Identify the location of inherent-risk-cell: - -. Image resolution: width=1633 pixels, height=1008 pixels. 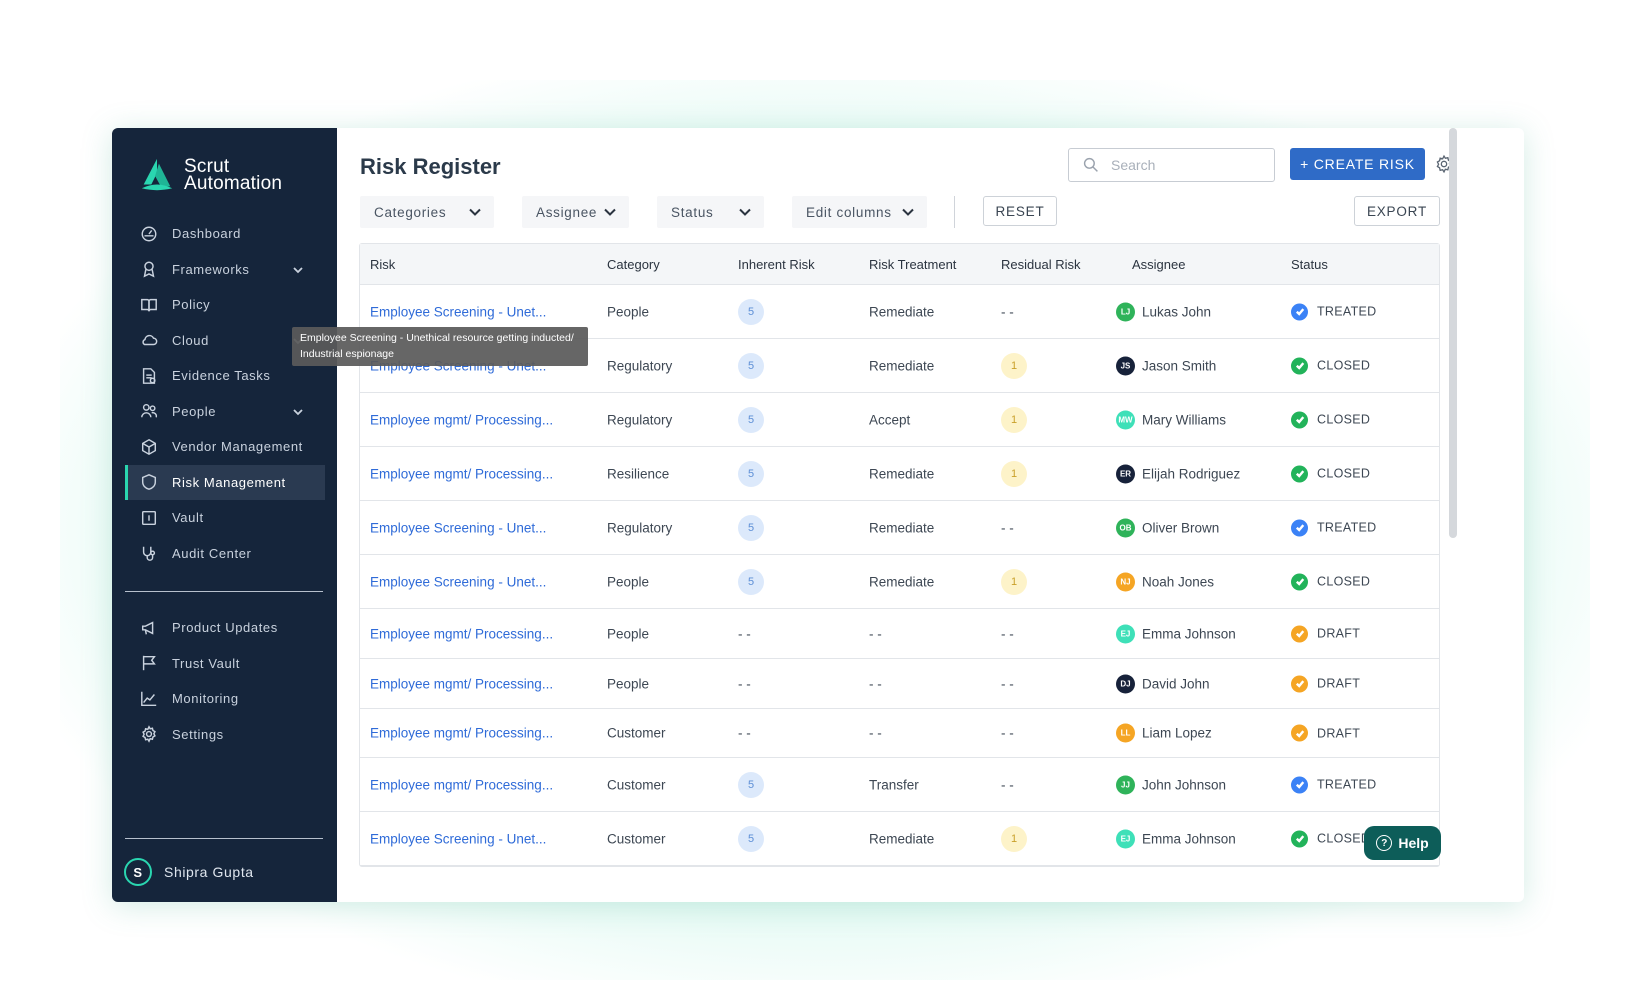
(744, 683).